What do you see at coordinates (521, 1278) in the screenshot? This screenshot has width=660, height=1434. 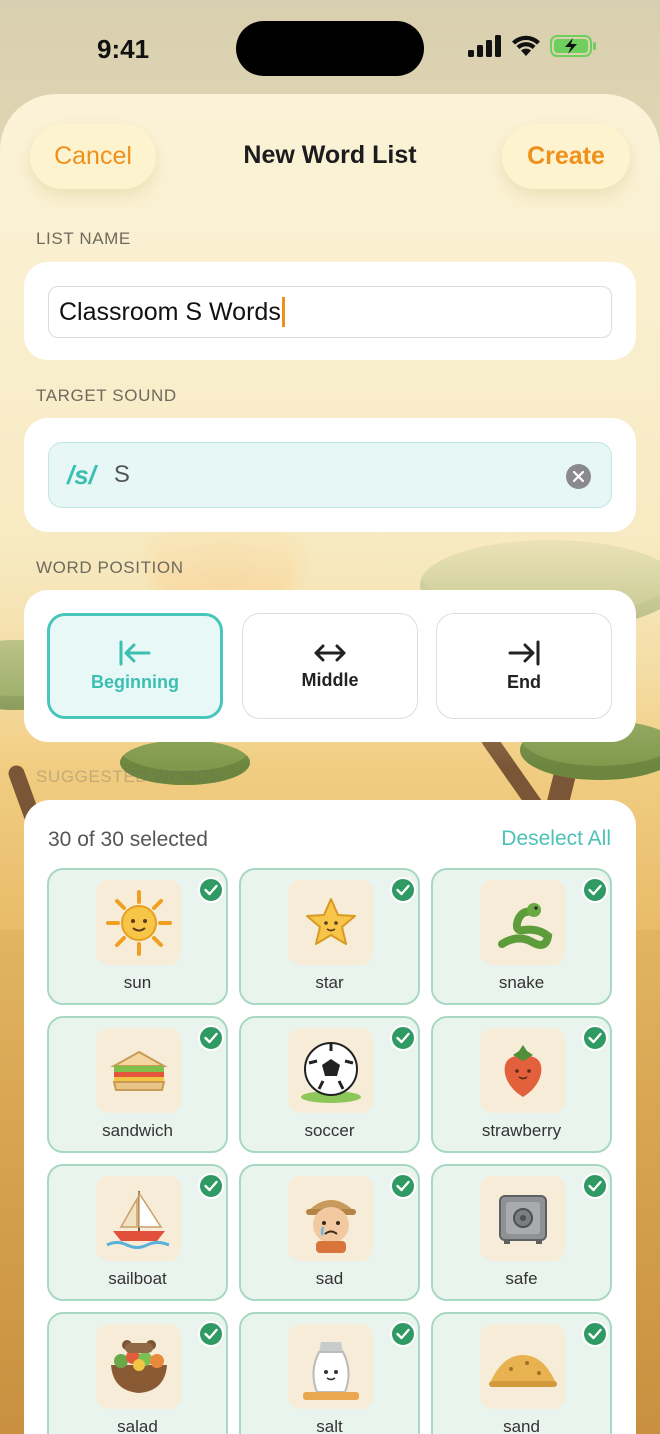 I see `word-label: safe` at bounding box center [521, 1278].